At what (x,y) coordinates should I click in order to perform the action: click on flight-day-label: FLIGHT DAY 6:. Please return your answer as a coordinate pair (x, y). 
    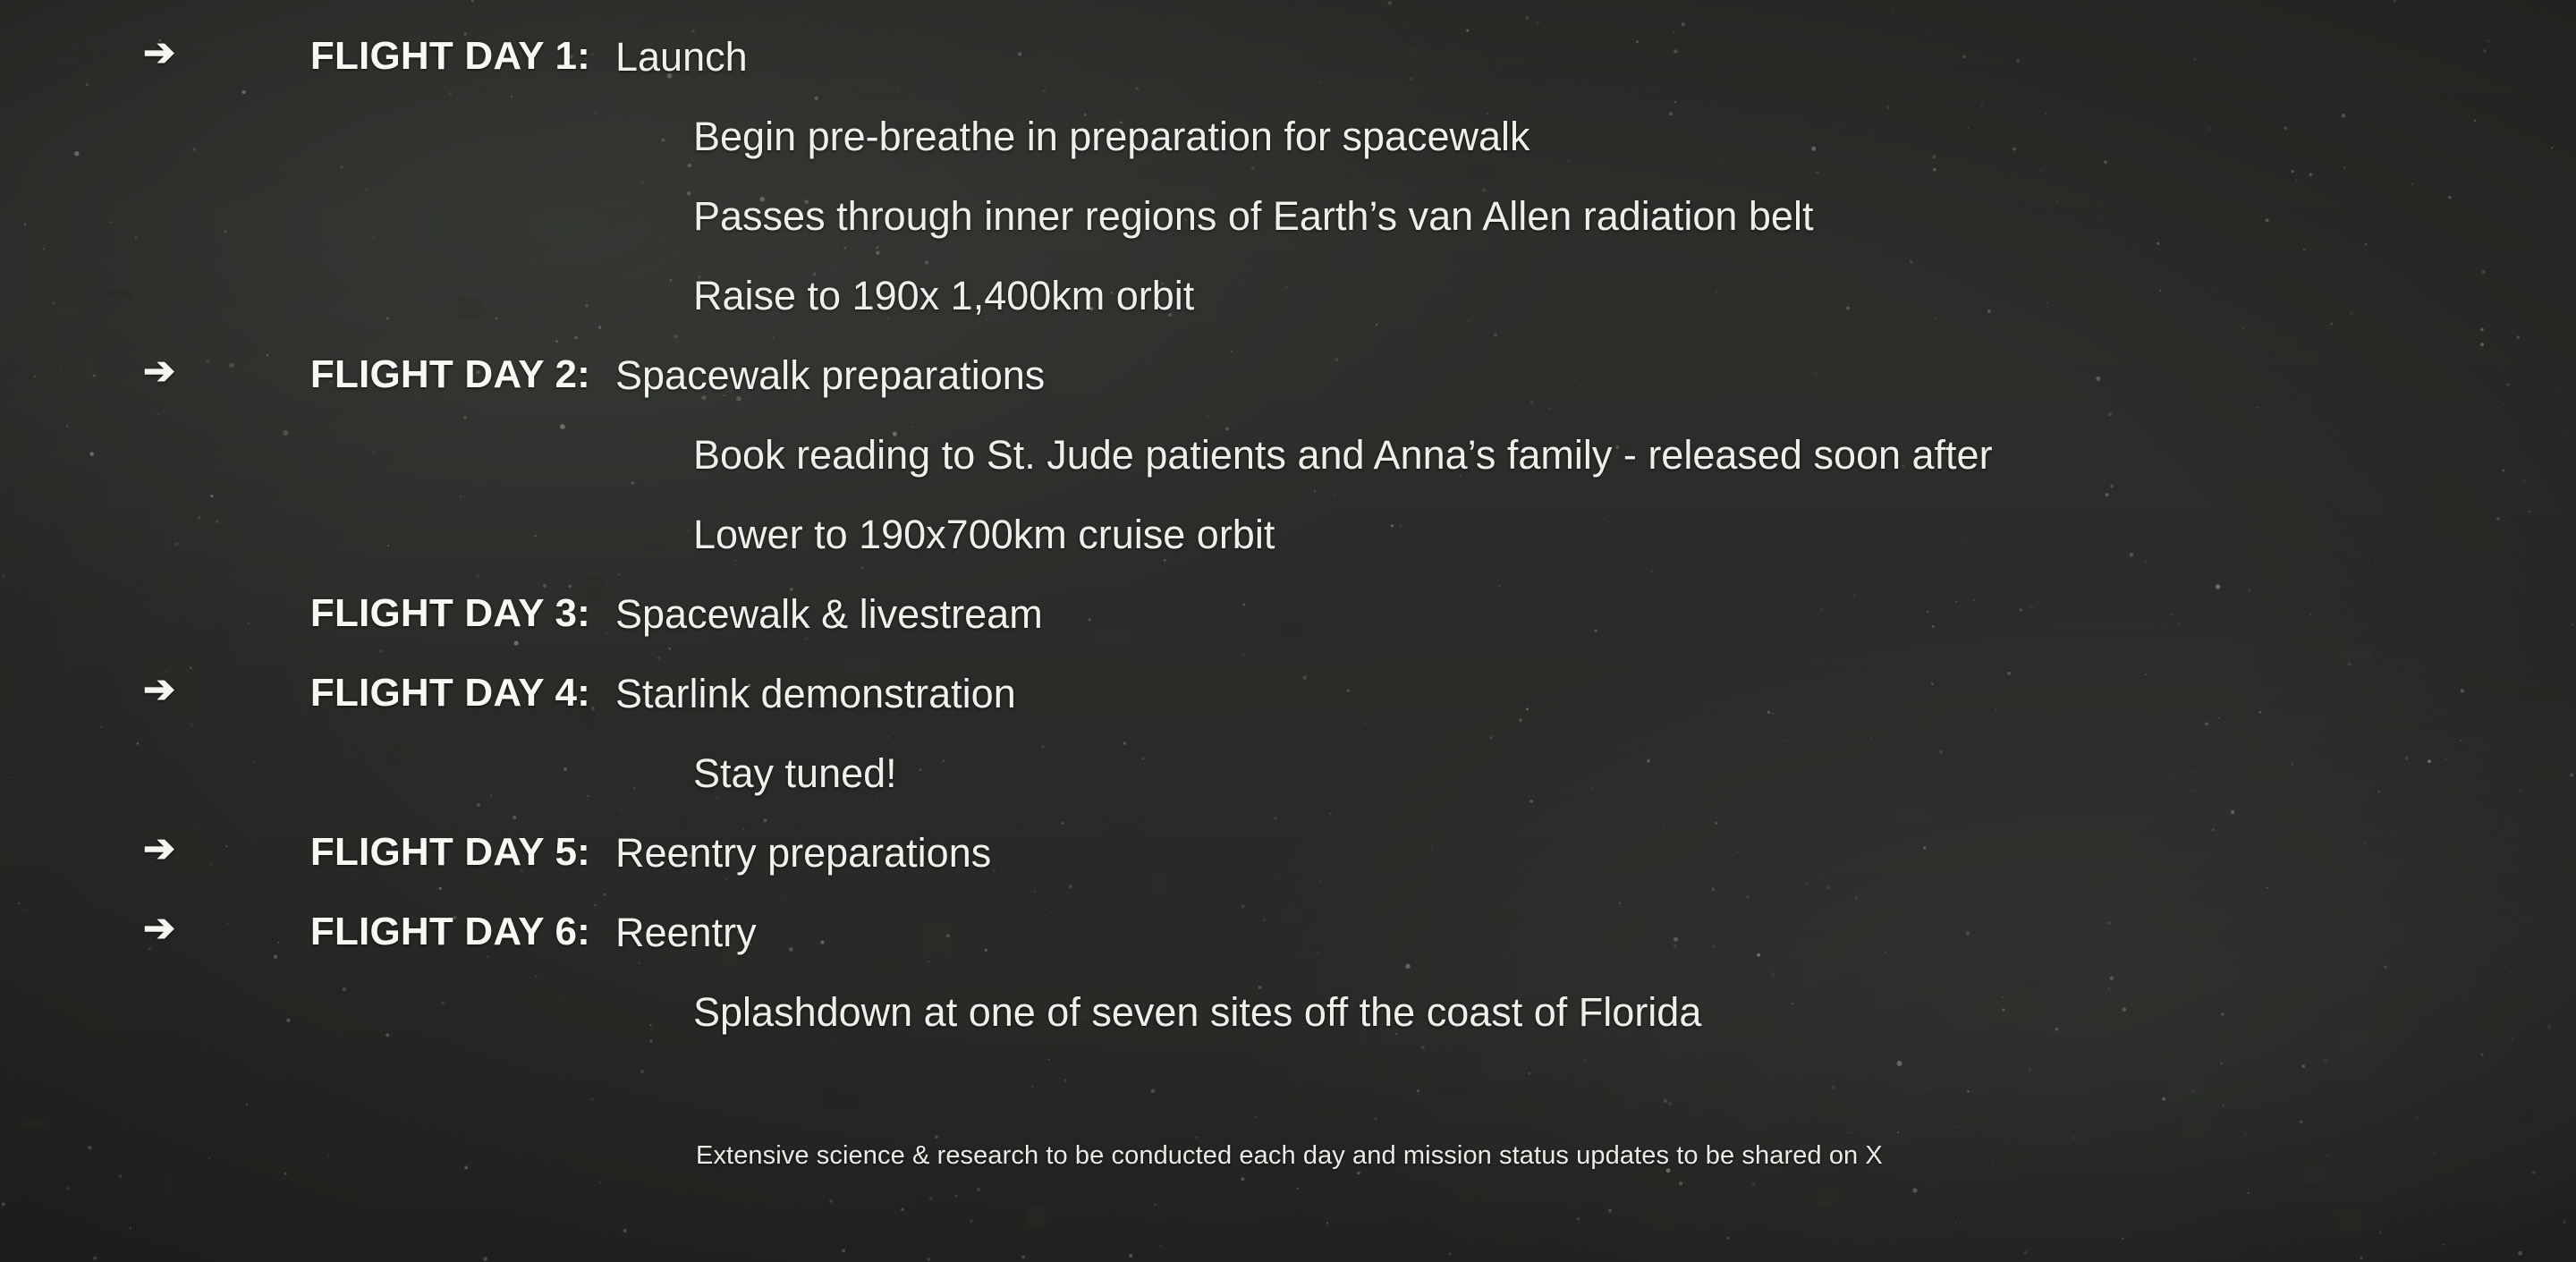
    Looking at the image, I should click on (449, 931).